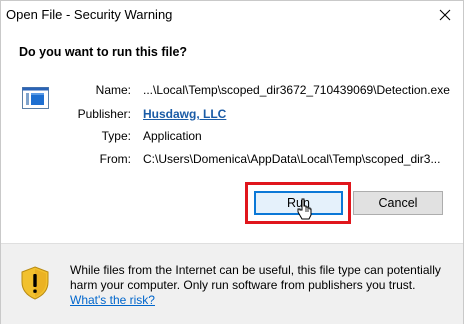  I want to click on close-button, so click(445, 15).